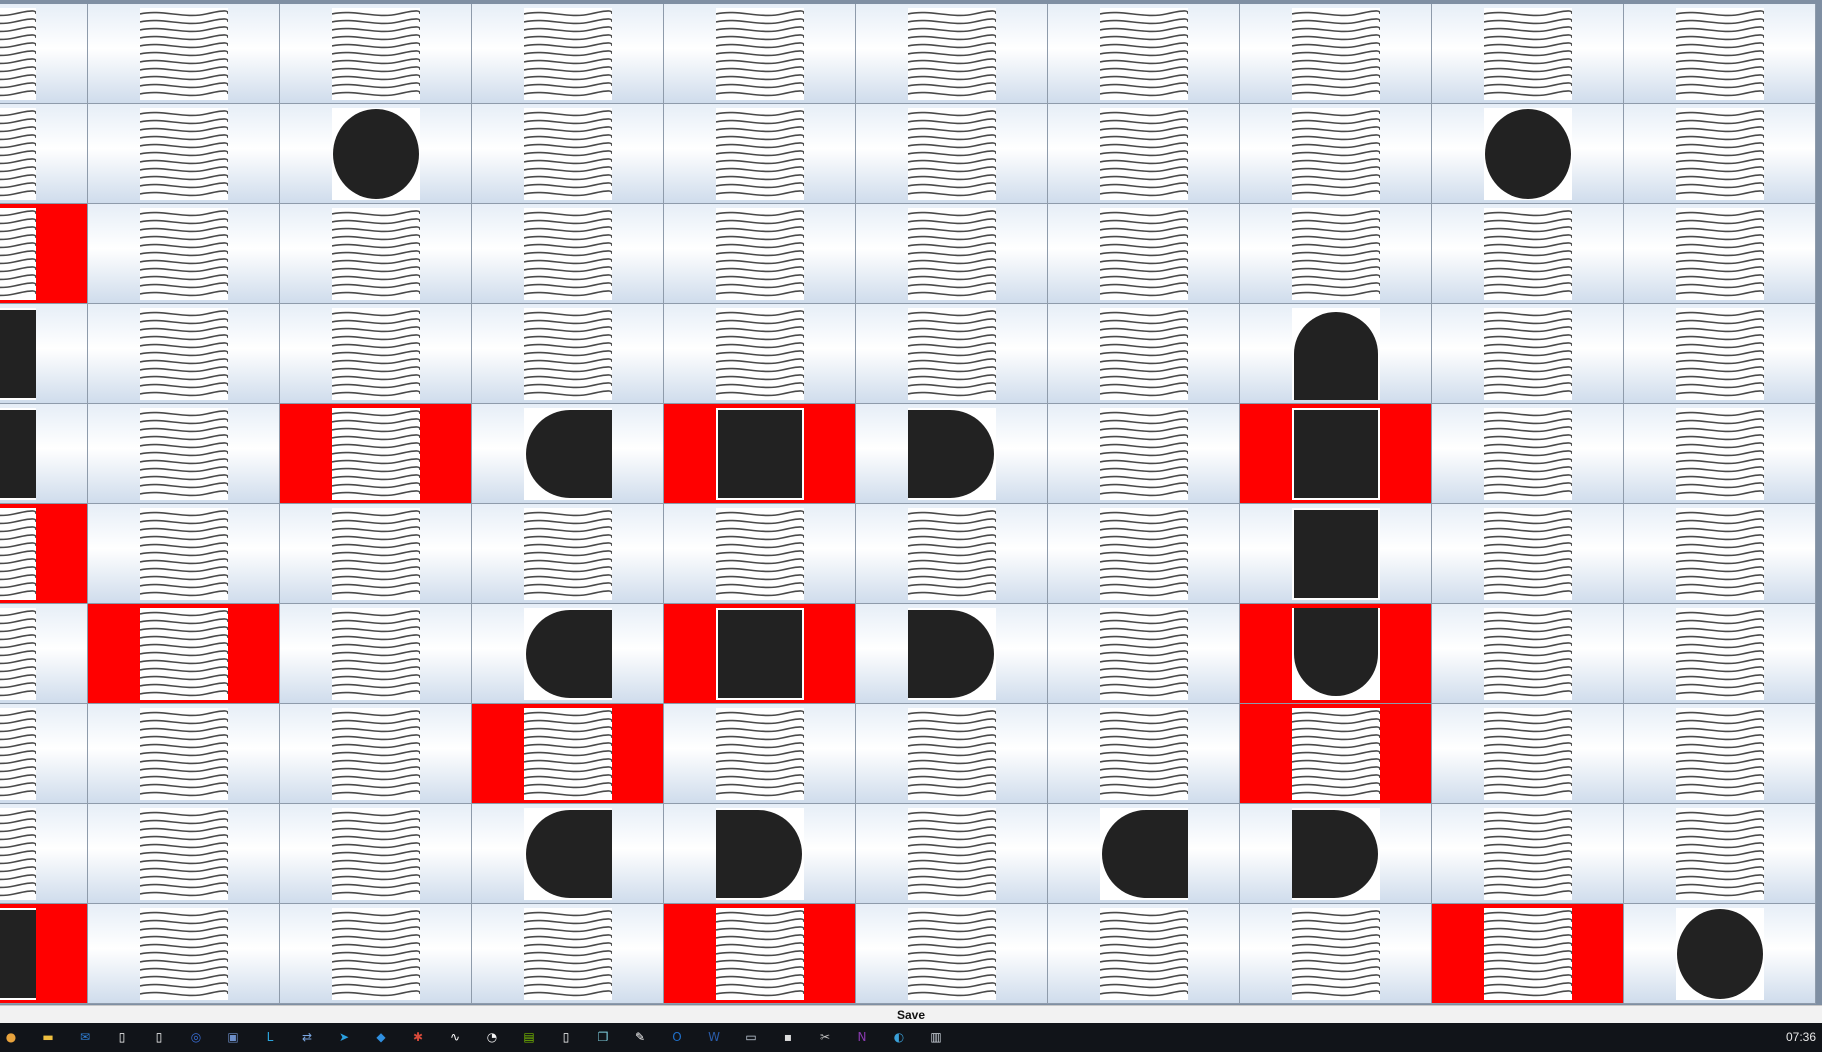 Image resolution: width=1822 pixels, height=1052 pixels. I want to click on vscode-icon: ◆, so click(381, 1037).